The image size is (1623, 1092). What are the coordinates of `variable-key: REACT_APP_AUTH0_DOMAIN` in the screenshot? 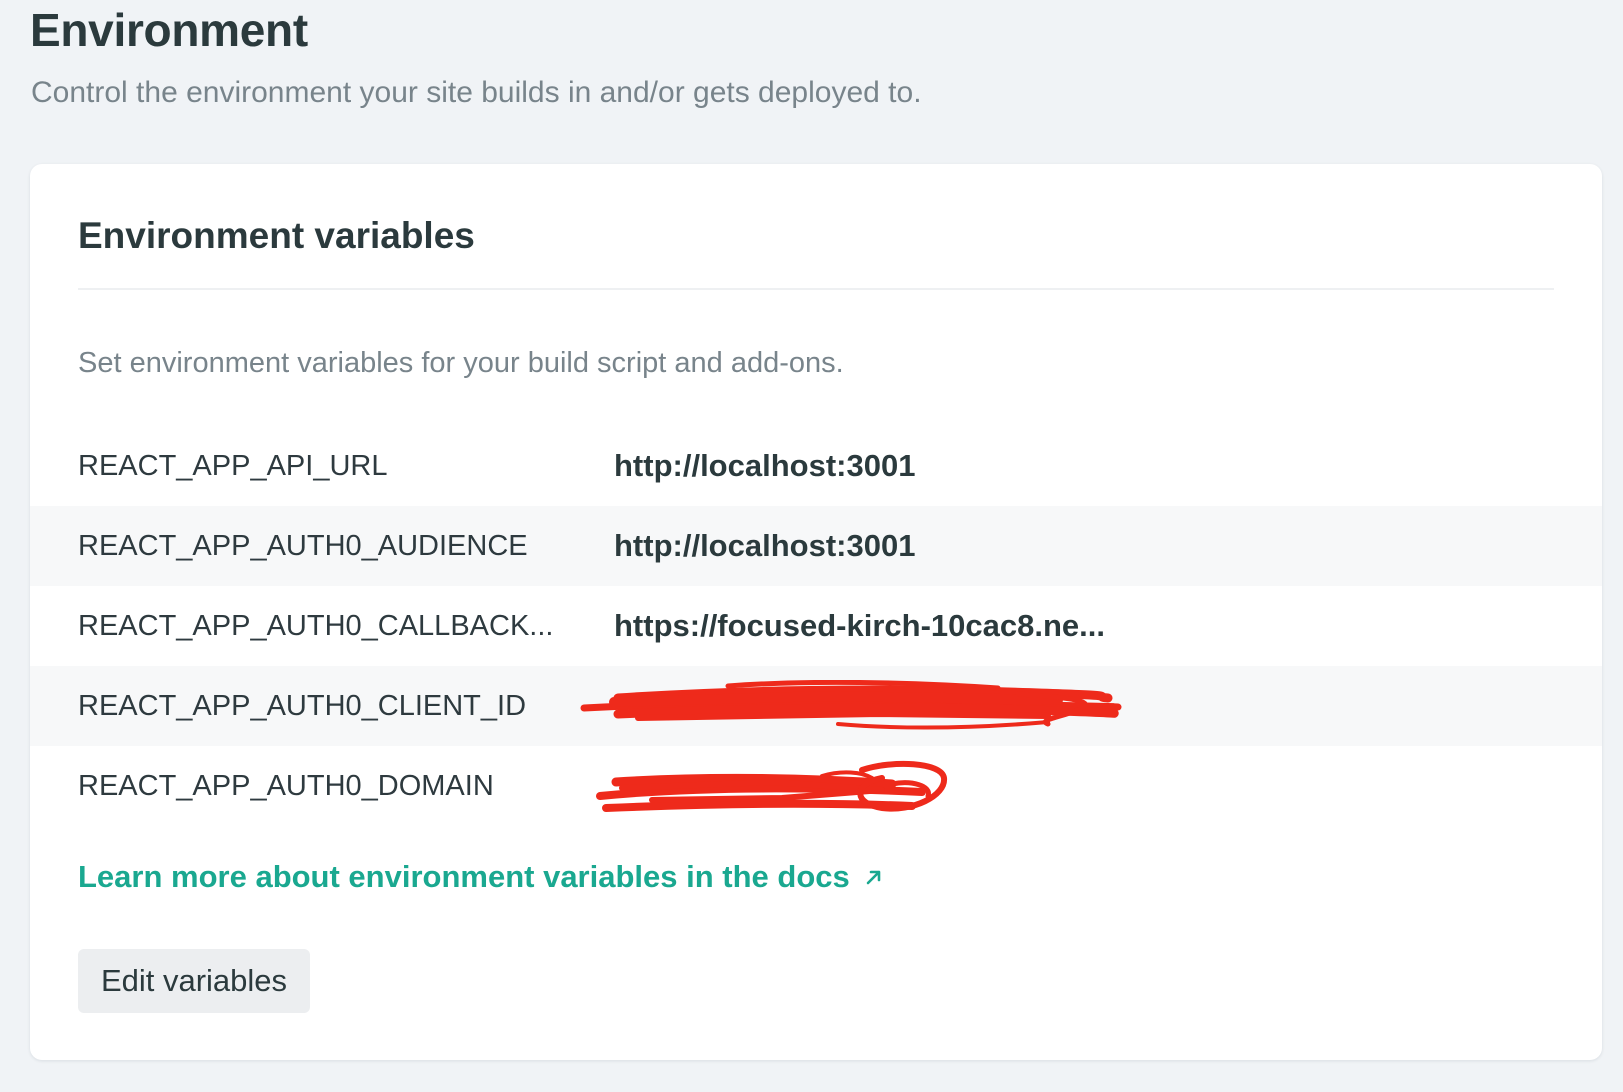 It's located at (286, 786).